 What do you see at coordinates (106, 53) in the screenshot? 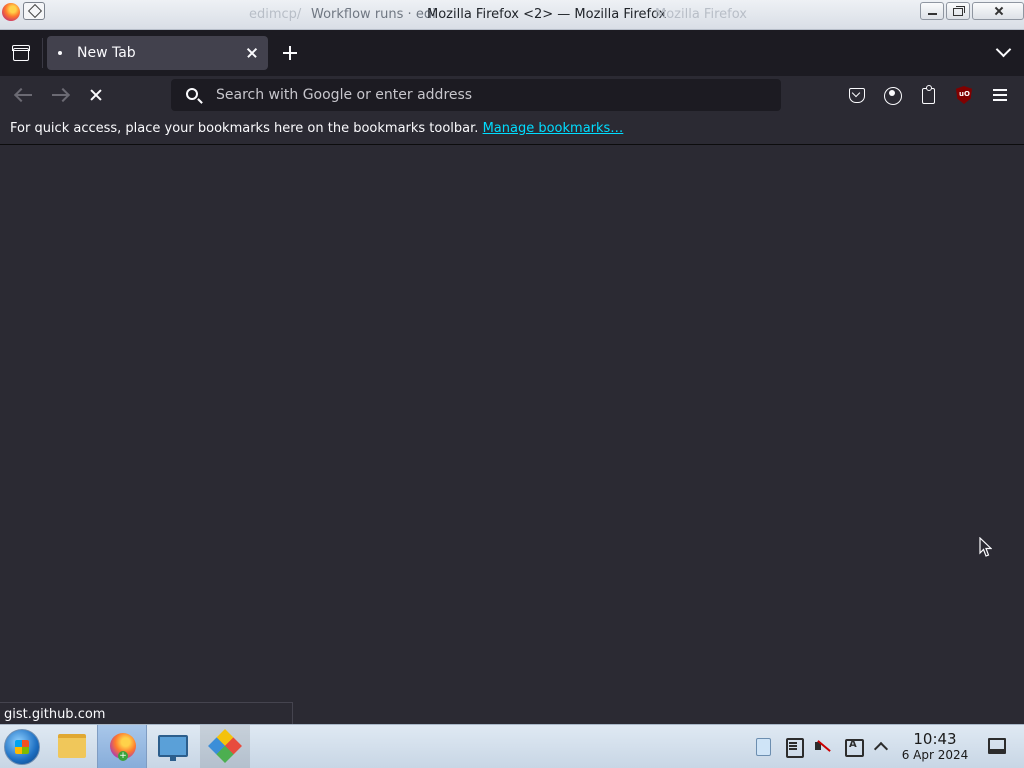
I see `tab-label: New Tab` at bounding box center [106, 53].